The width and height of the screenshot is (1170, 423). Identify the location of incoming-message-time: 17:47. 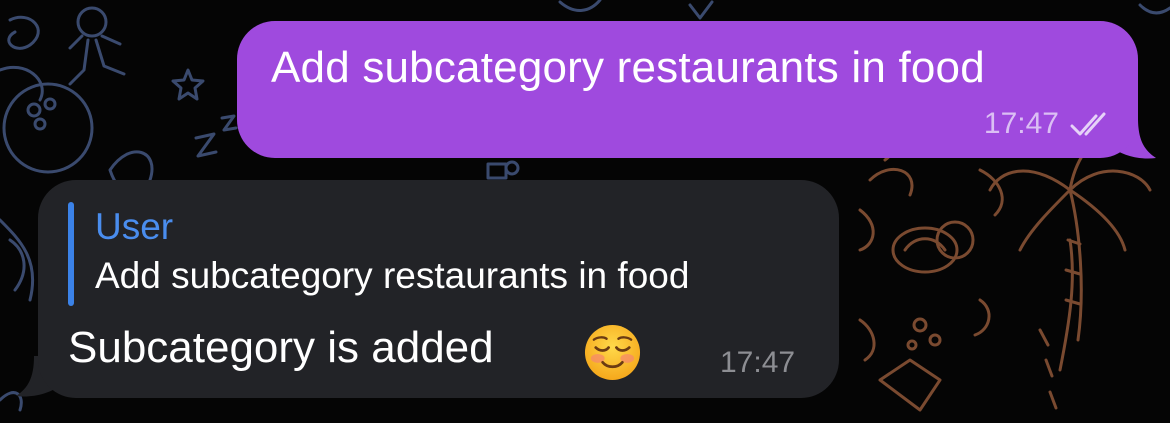
(758, 362).